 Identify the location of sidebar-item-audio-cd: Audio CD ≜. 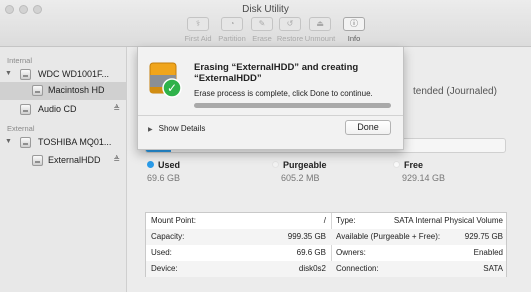
(63, 110).